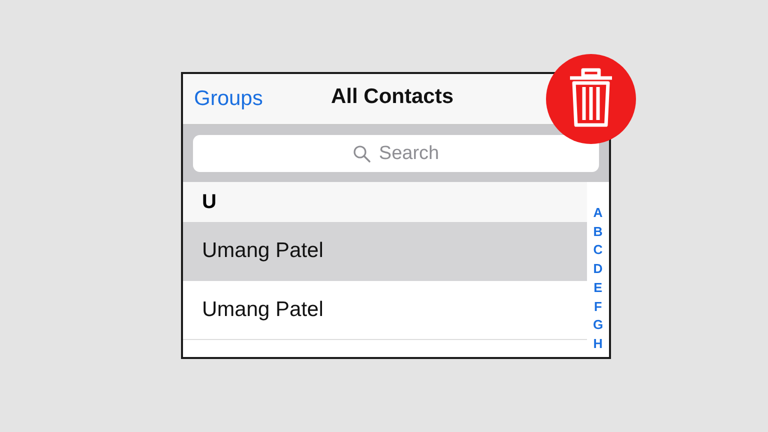 The image size is (768, 432). I want to click on index-letter: G, so click(598, 325).